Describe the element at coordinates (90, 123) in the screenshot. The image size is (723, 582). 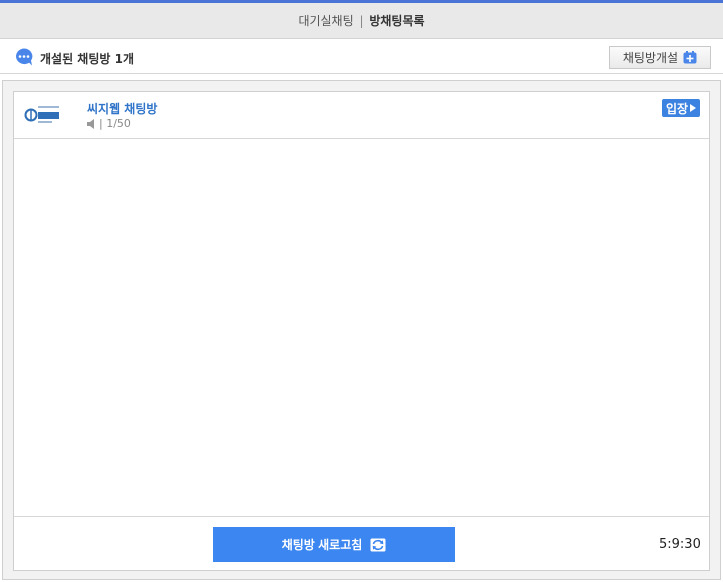
I see `speaker-icon` at that location.